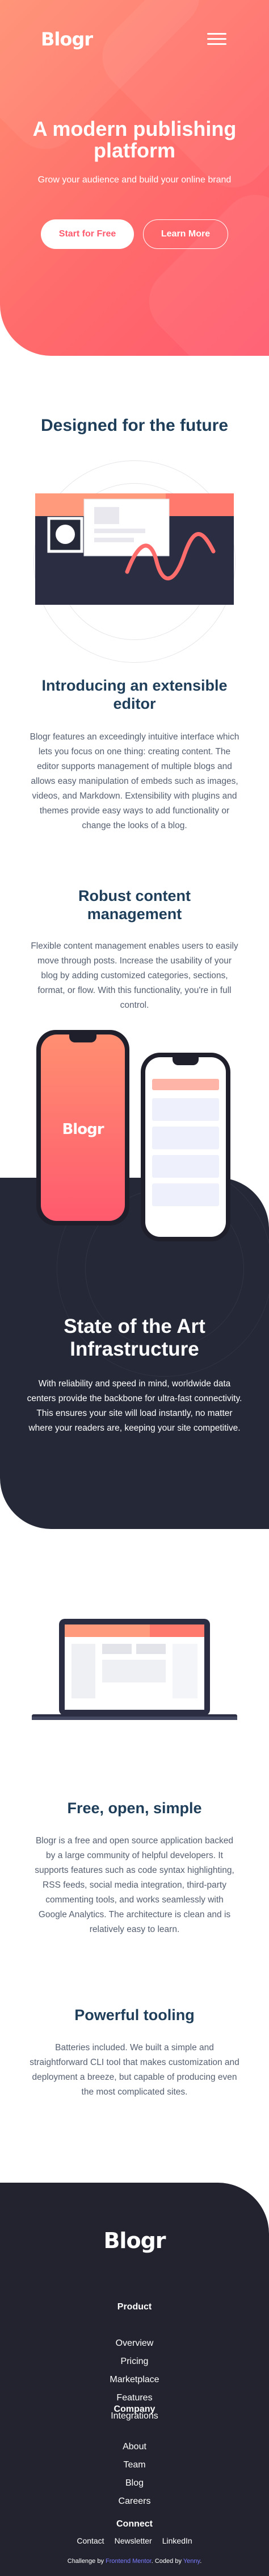 The height and width of the screenshot is (2576, 269). Describe the element at coordinates (177, 2541) in the screenshot. I see `footer-link-linkedin: LinkedIn` at that location.